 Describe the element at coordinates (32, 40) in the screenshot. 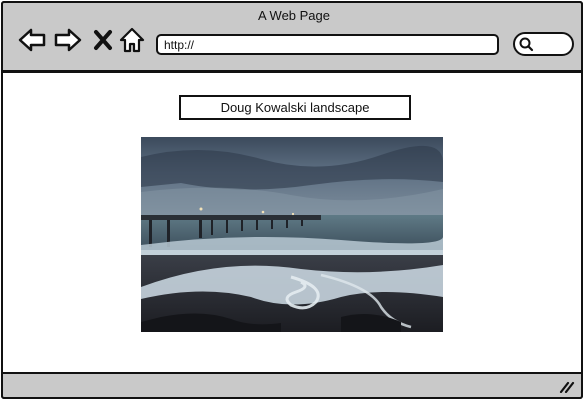

I see `back-arrow-icon` at that location.